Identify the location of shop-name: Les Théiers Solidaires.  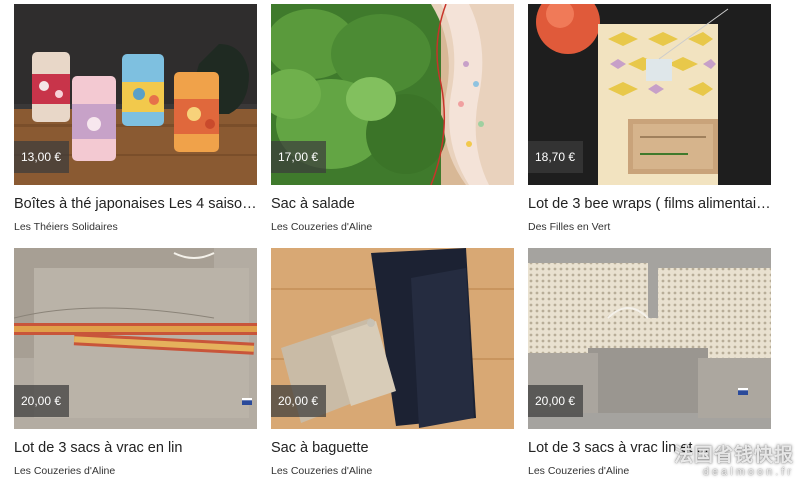
(135, 227).